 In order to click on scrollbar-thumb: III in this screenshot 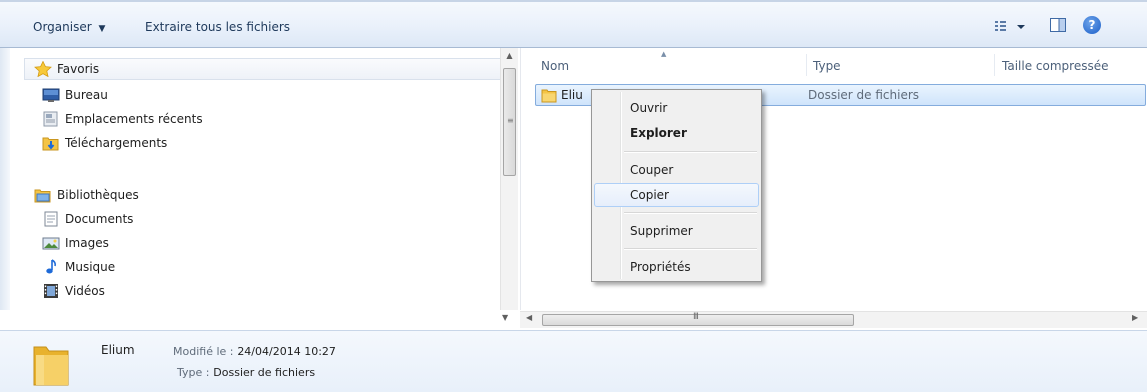, I will do `click(698, 319)`.